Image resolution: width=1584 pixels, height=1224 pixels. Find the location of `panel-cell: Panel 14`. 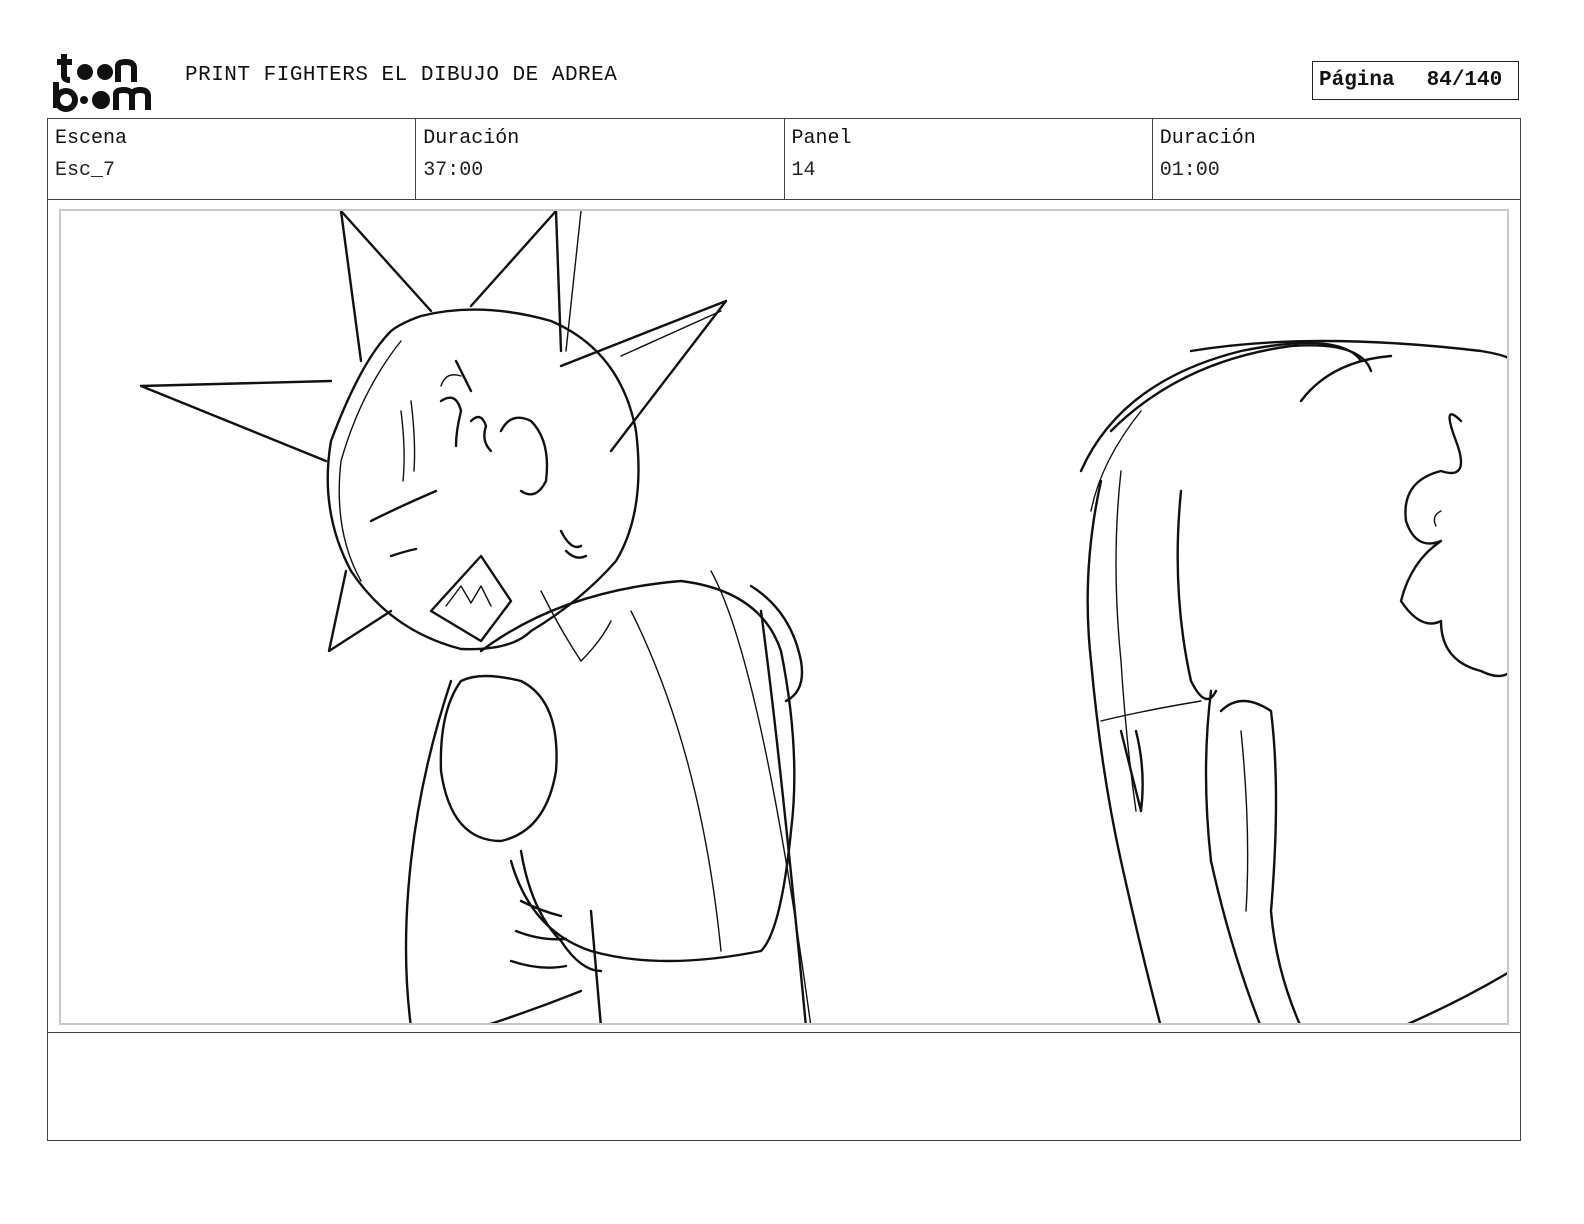

panel-cell: Panel 14 is located at coordinates (969, 159).